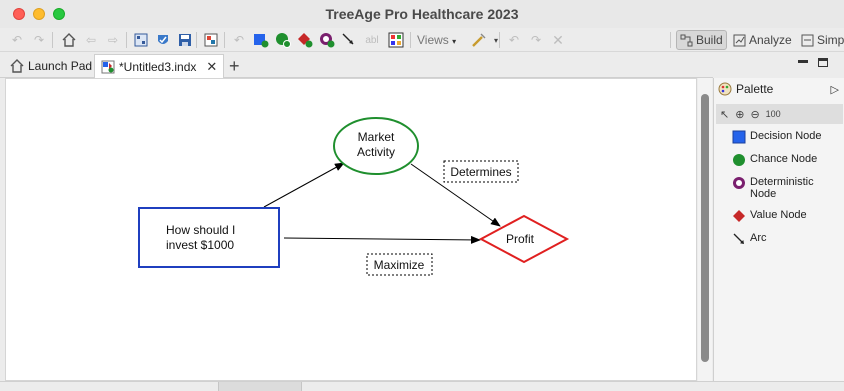 Image resolution: width=844 pixels, height=391 pixels. Describe the element at coordinates (686, 40) in the screenshot. I see `build-icon` at that location.